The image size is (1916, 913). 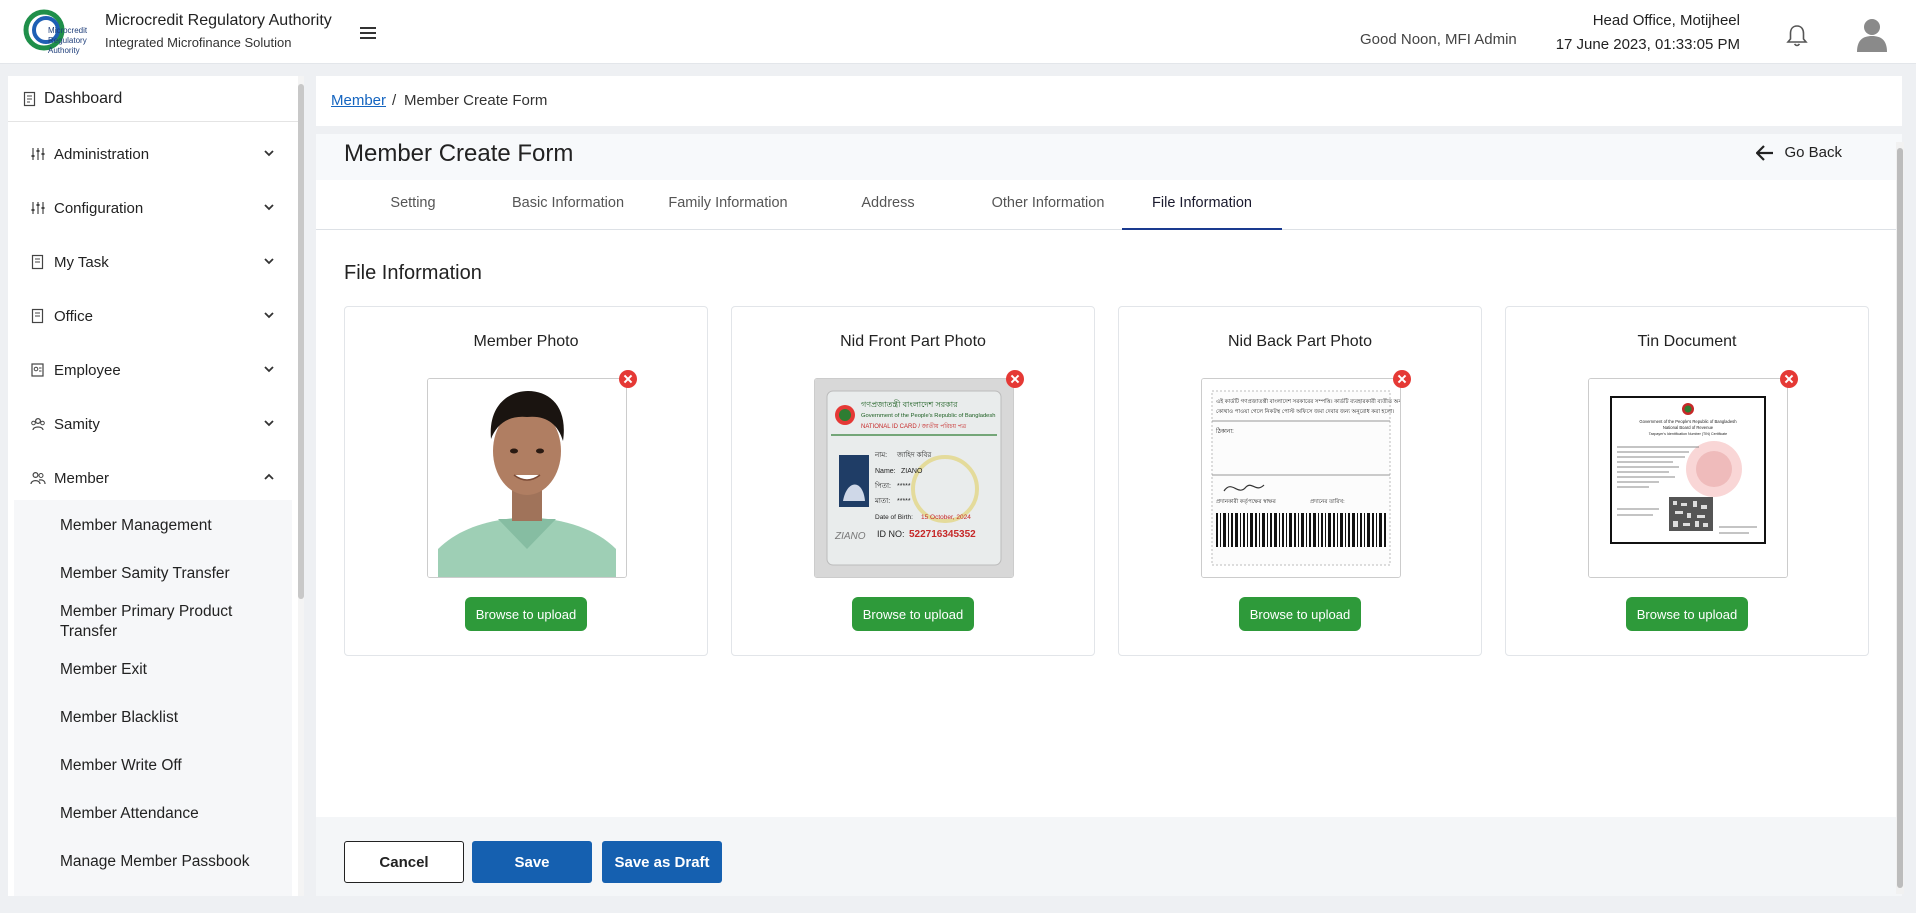 What do you see at coordinates (628, 379) in the screenshot?
I see `remove-member-photo-icon` at bounding box center [628, 379].